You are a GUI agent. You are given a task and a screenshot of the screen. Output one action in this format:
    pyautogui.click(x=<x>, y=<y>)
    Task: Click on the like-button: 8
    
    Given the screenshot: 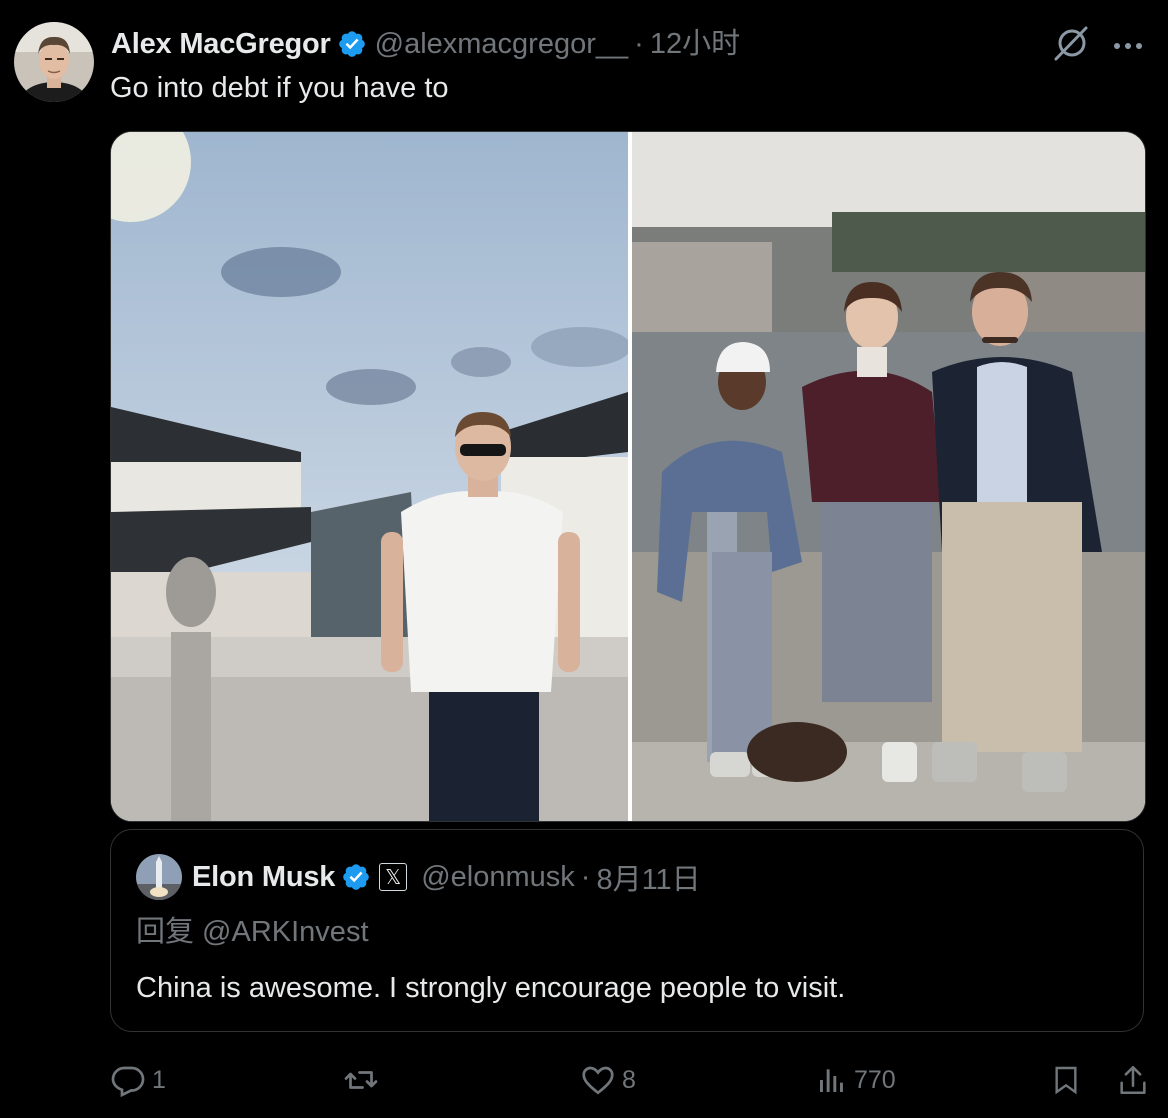 What is the action you would take?
    pyautogui.click(x=608, y=1080)
    